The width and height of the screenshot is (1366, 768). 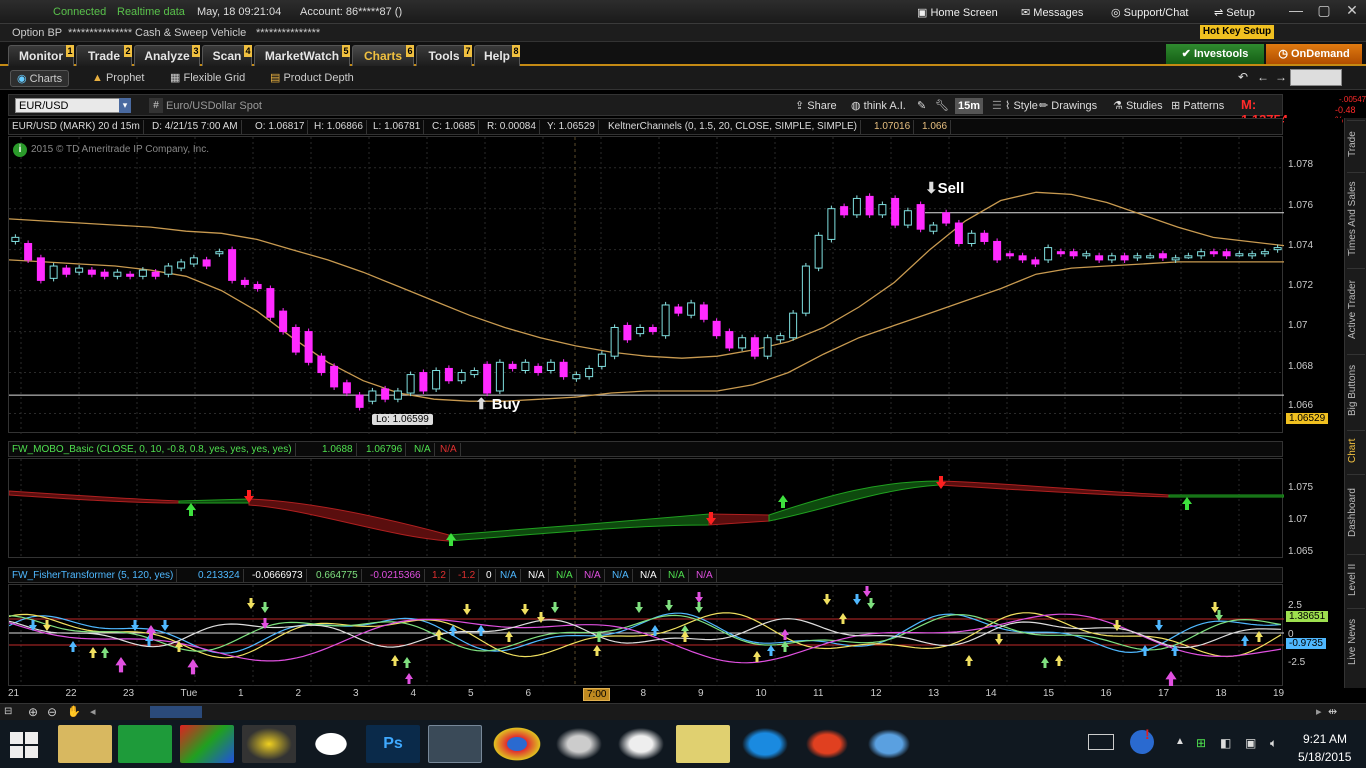 What do you see at coordinates (176, 712) in the screenshot?
I see `scroll-thumb` at bounding box center [176, 712].